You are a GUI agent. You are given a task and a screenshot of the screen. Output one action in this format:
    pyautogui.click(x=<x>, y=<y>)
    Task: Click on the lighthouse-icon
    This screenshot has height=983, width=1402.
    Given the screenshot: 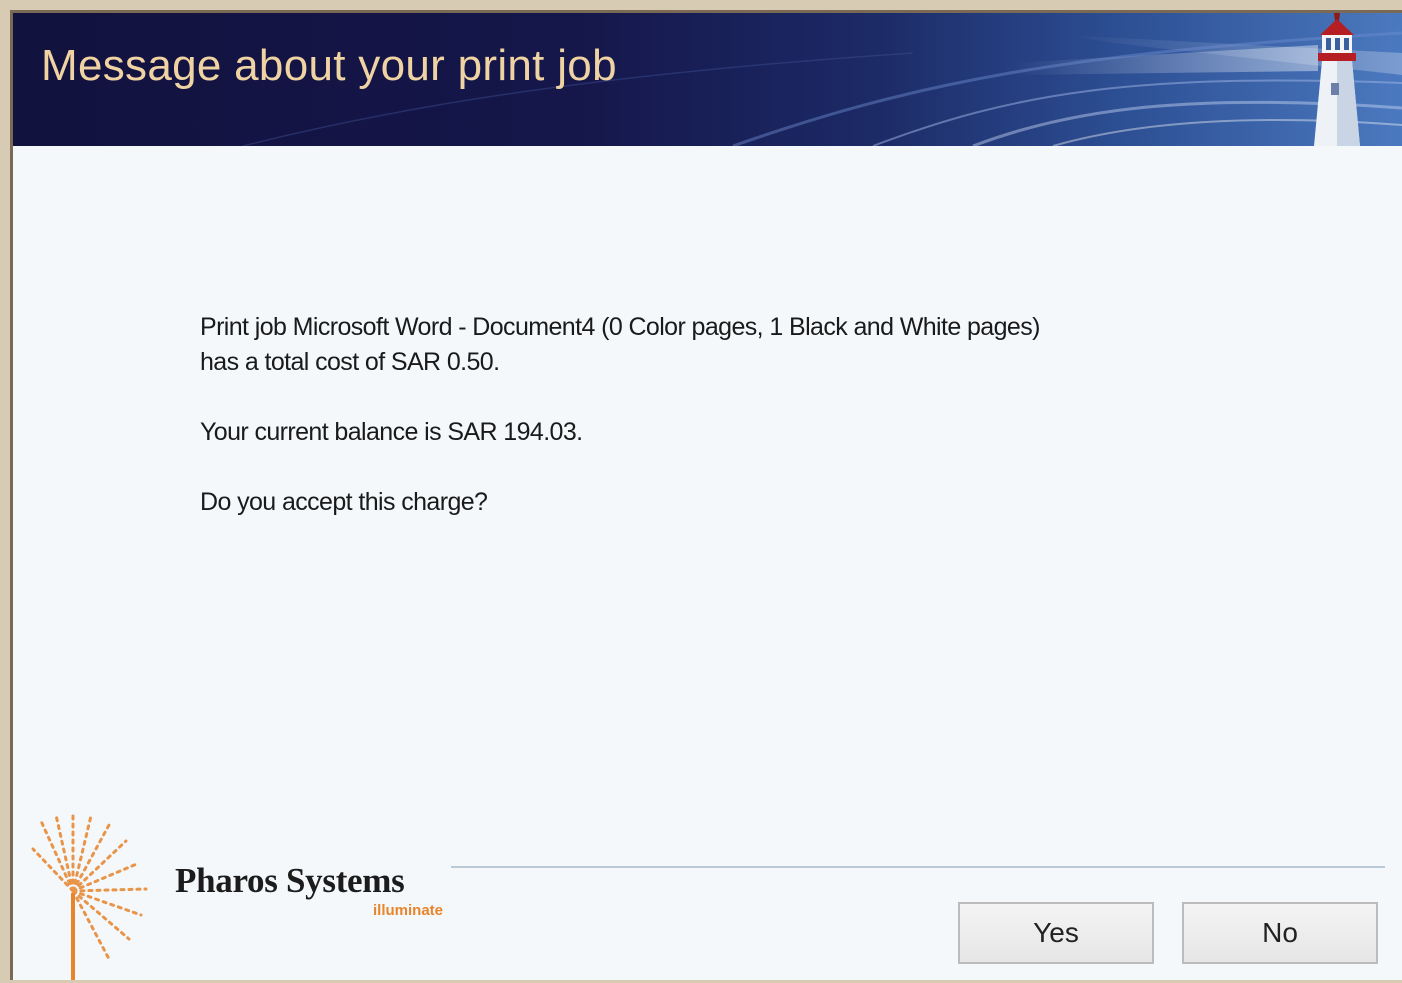 What is the action you would take?
    pyautogui.click(x=1337, y=79)
    